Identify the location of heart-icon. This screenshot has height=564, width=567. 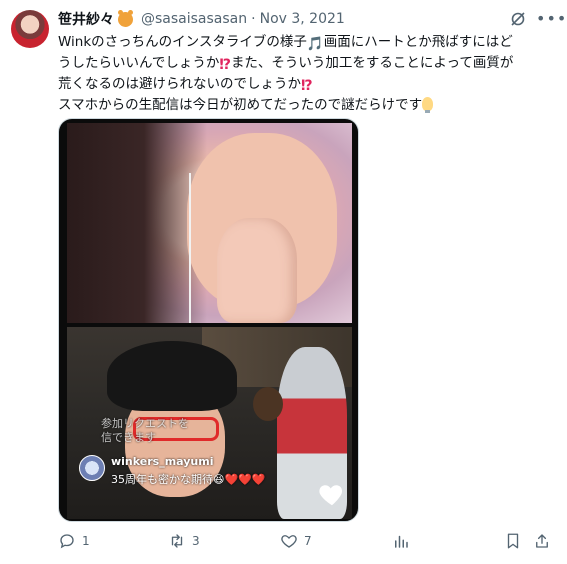
(331, 495).